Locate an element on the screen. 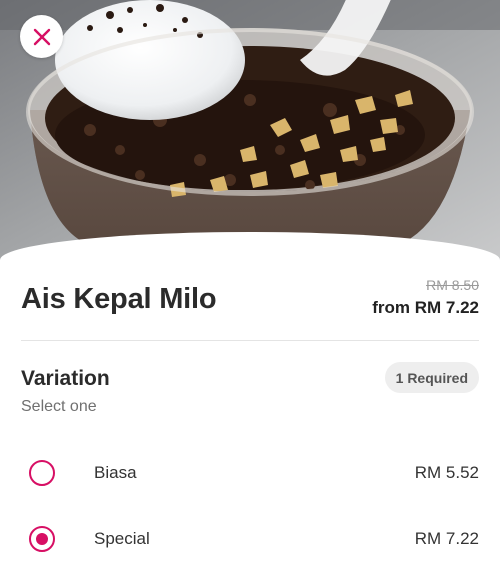  variation-subtitle: Select one is located at coordinates (59, 406).